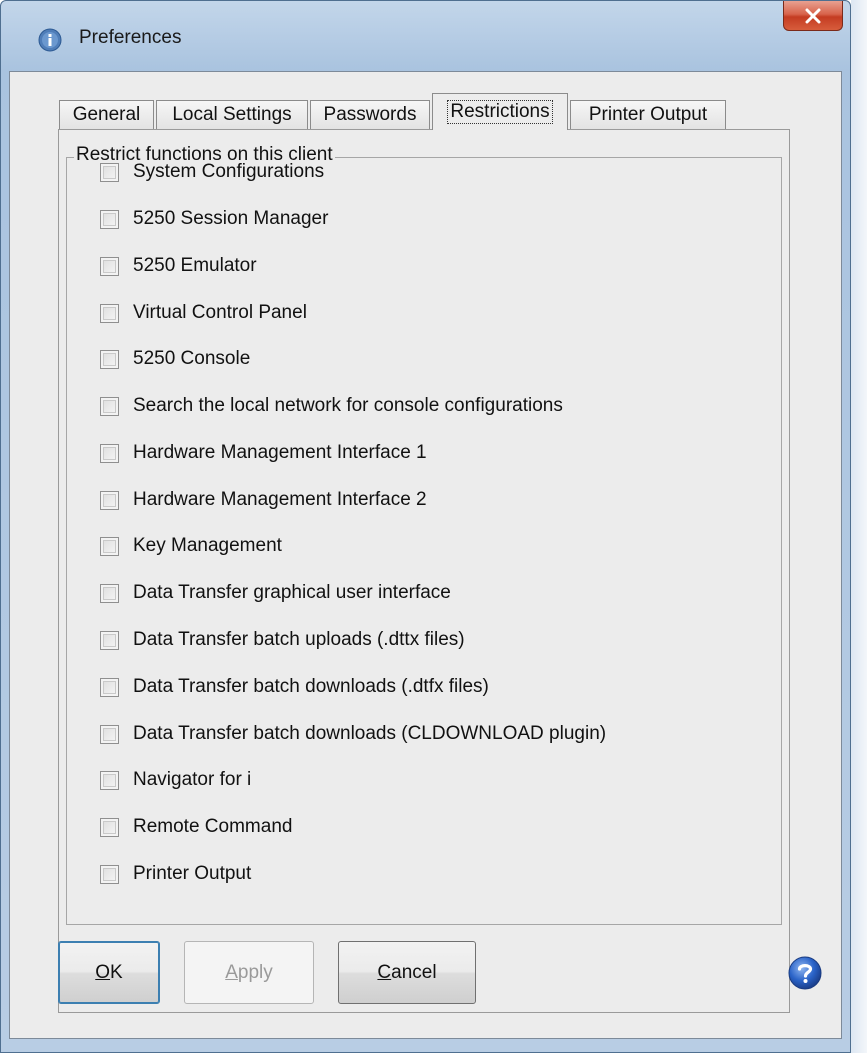 This screenshot has height=1053, width=867. I want to click on option-5250-session-manager: 5250 Session Manager, so click(214, 219).